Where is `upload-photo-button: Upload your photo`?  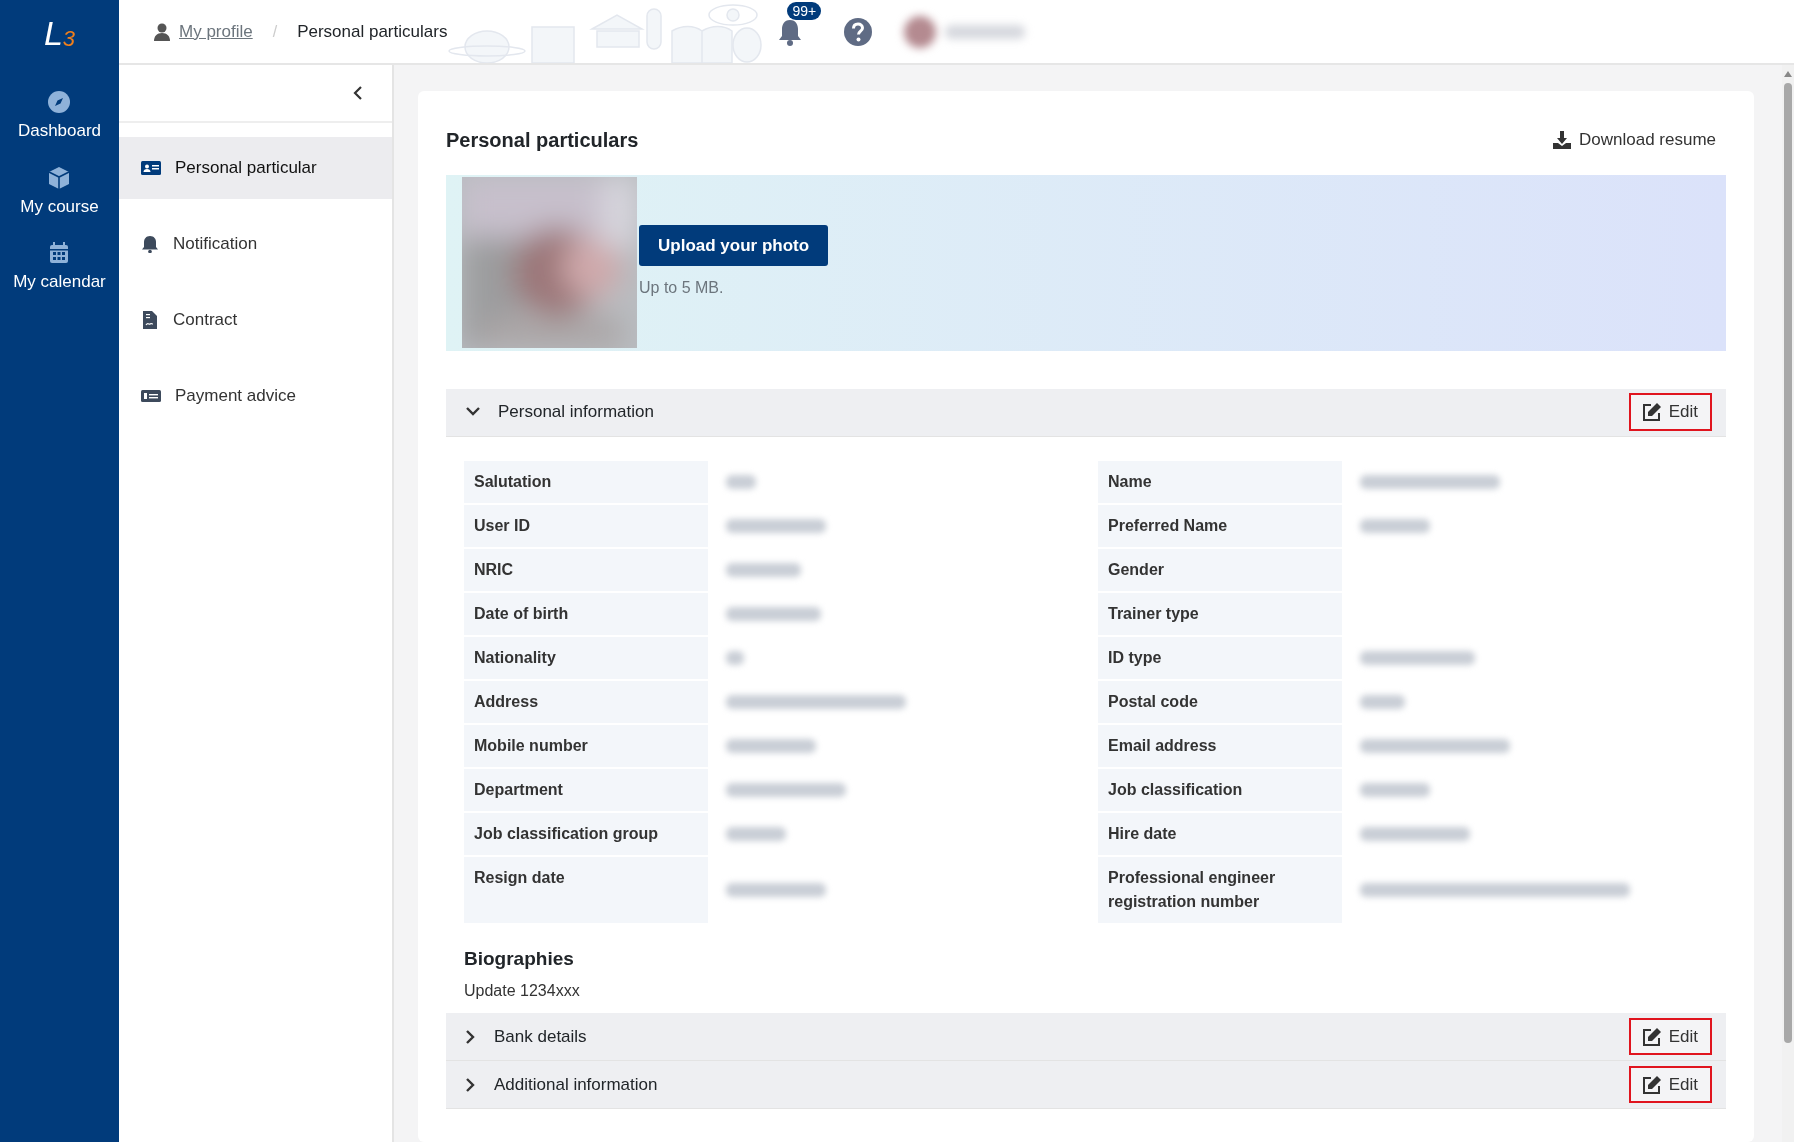
upload-photo-button: Upload your photo is located at coordinates (734, 245).